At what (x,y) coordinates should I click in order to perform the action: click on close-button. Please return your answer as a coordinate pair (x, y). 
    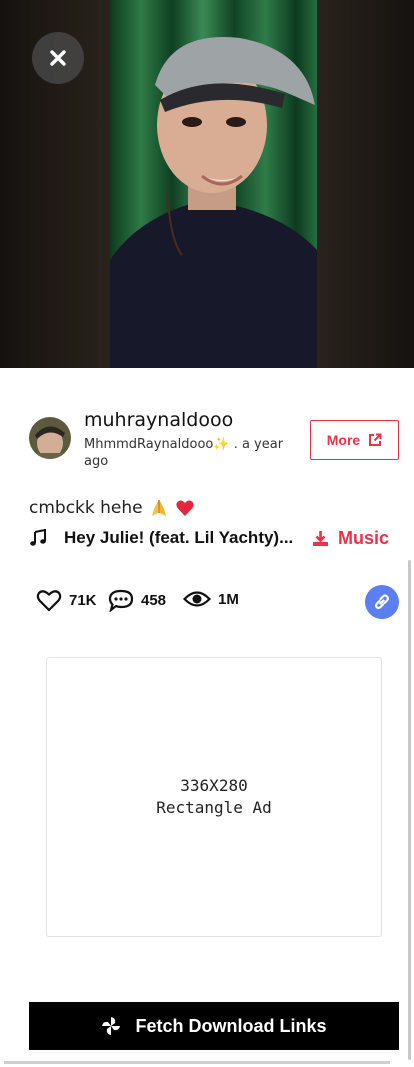
    Looking at the image, I should click on (58, 58).